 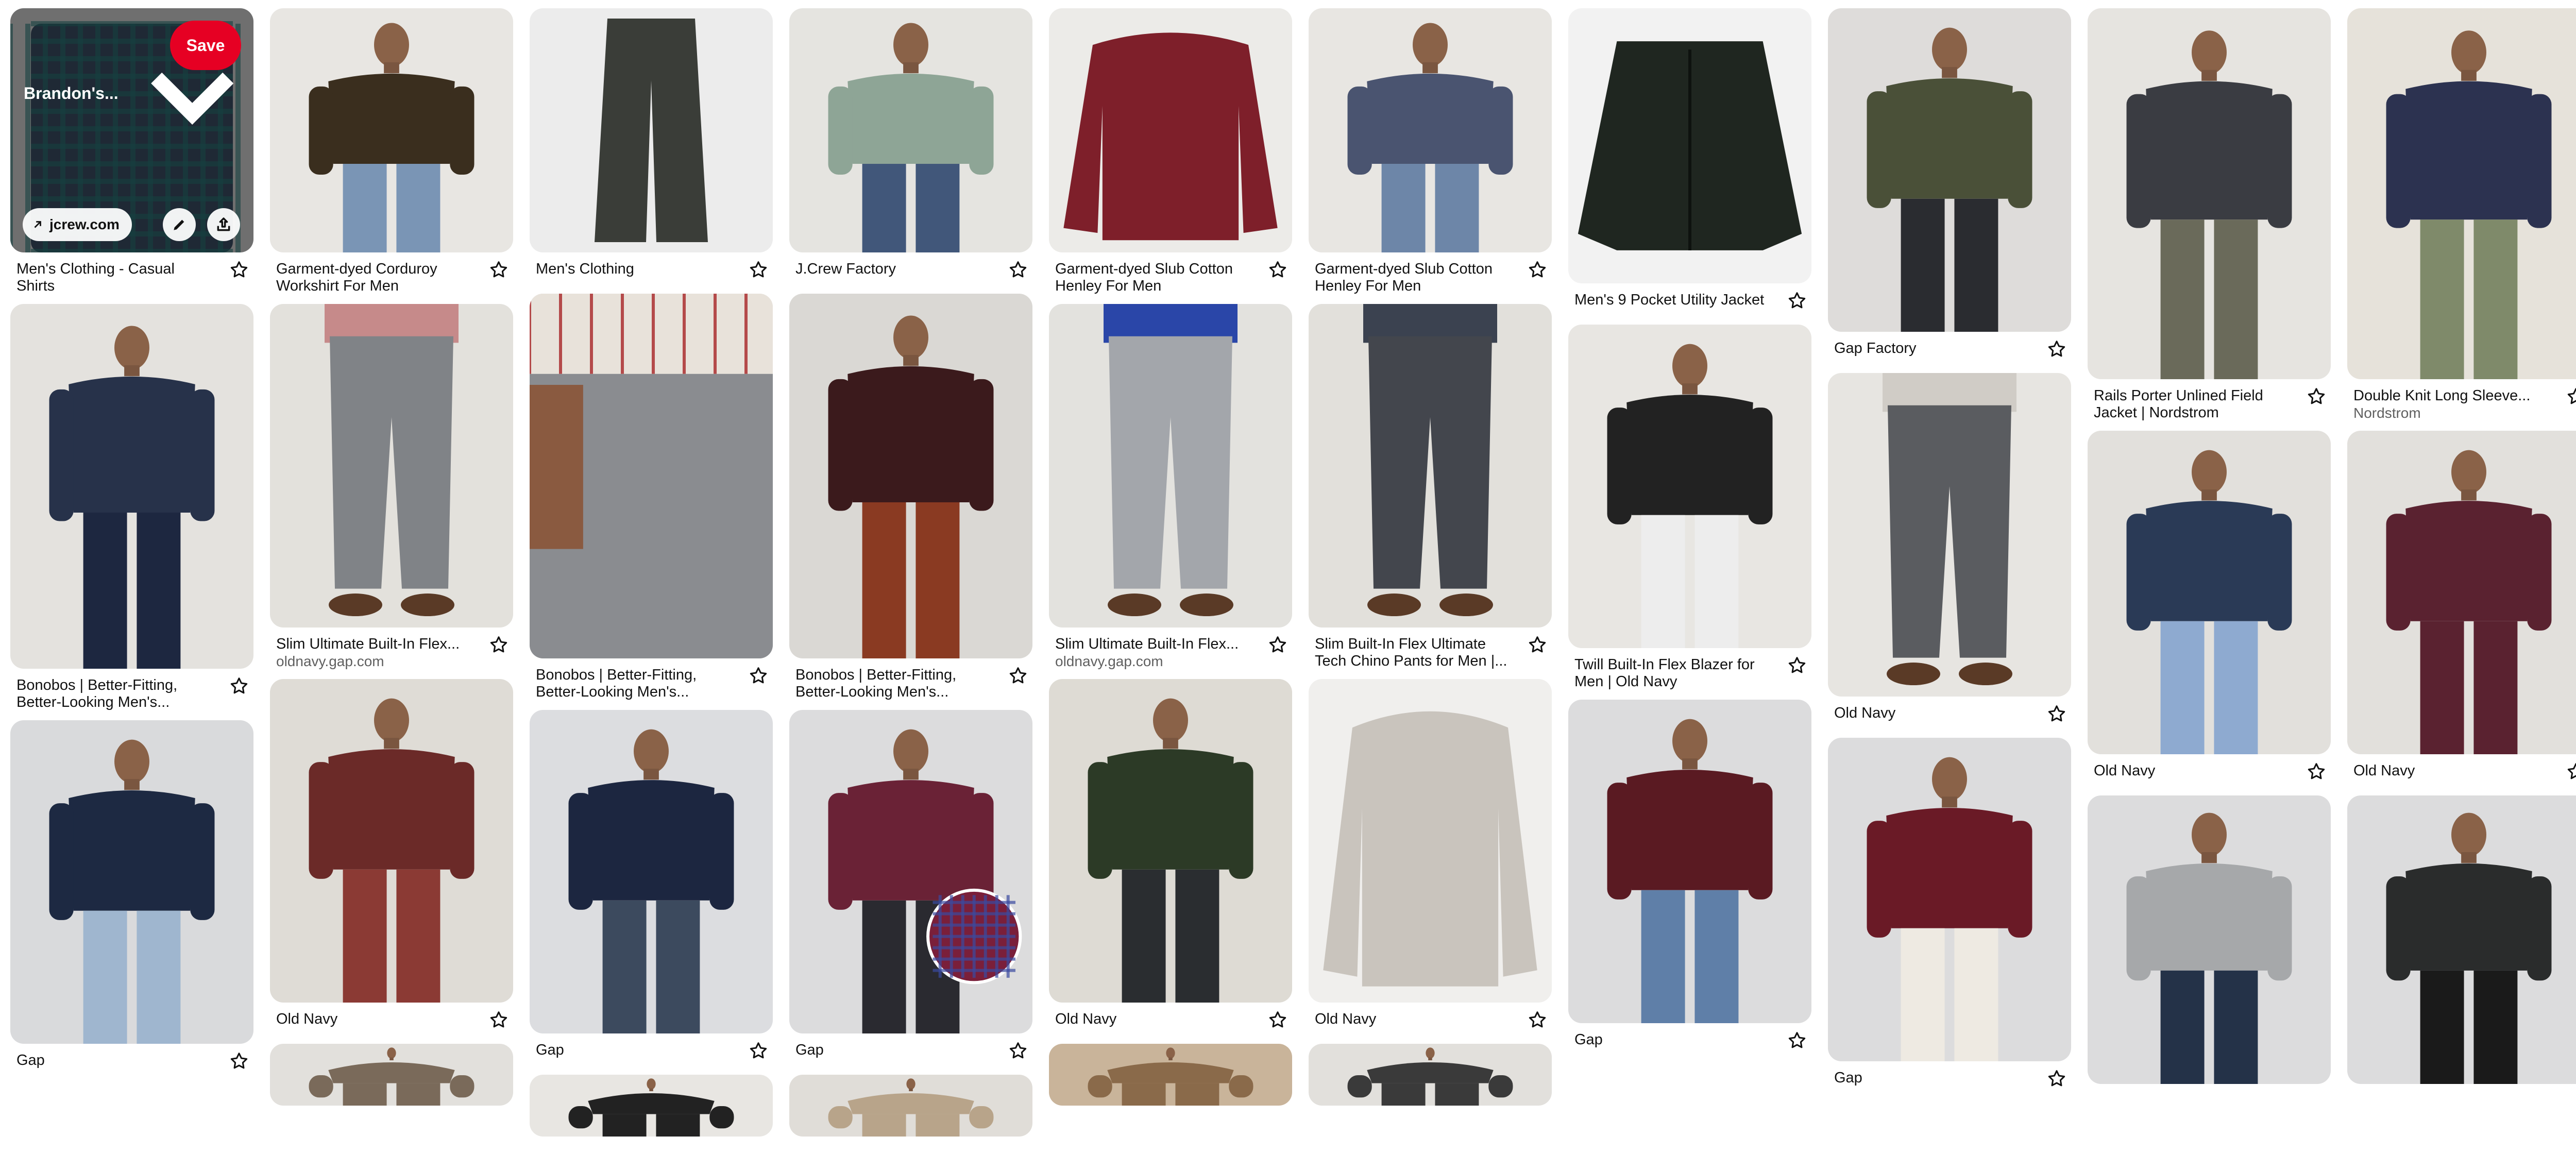 I want to click on pin-card: Men's 9 Pocket Utility Jacket, so click(x=1689, y=161).